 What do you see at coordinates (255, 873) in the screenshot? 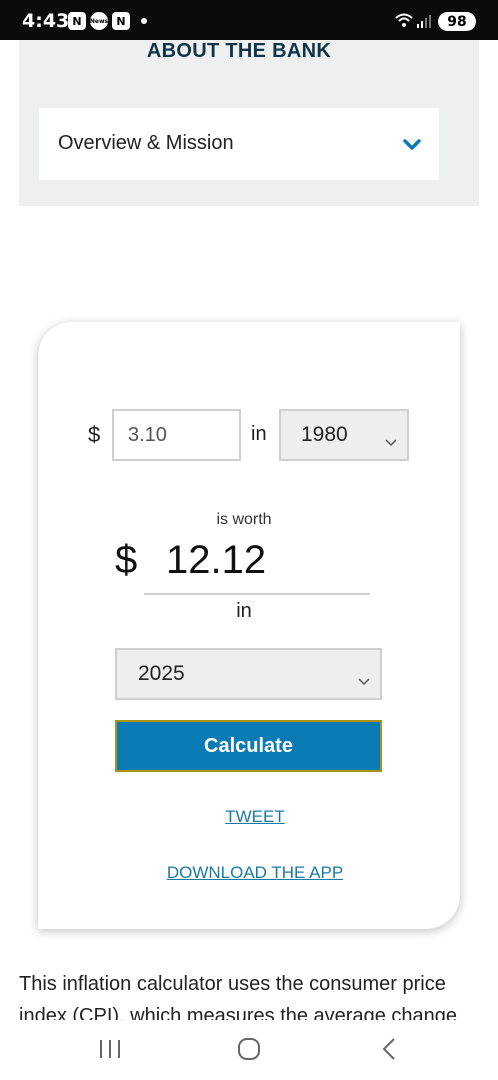
I see `download-app-link: DOWNLOAD THE APP` at bounding box center [255, 873].